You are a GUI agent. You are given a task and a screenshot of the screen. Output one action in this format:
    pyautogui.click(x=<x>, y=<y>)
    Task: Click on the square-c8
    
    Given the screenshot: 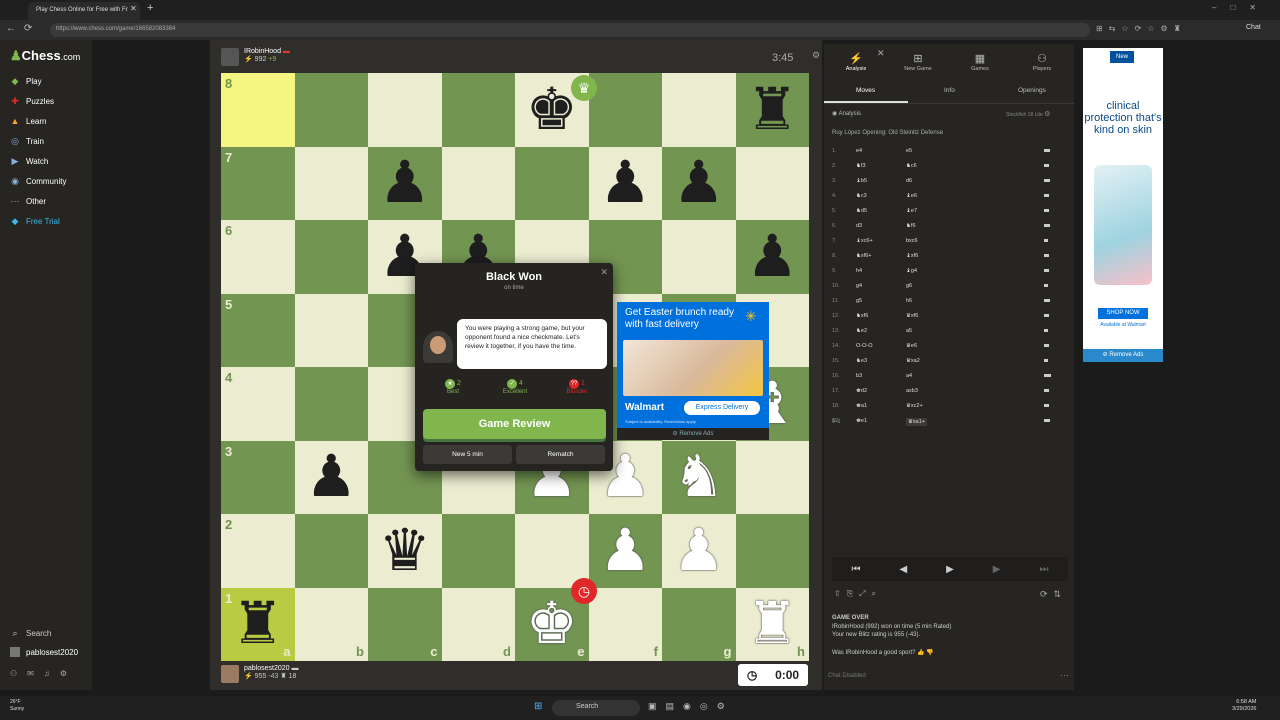 What is the action you would take?
    pyautogui.click(x=405, y=110)
    